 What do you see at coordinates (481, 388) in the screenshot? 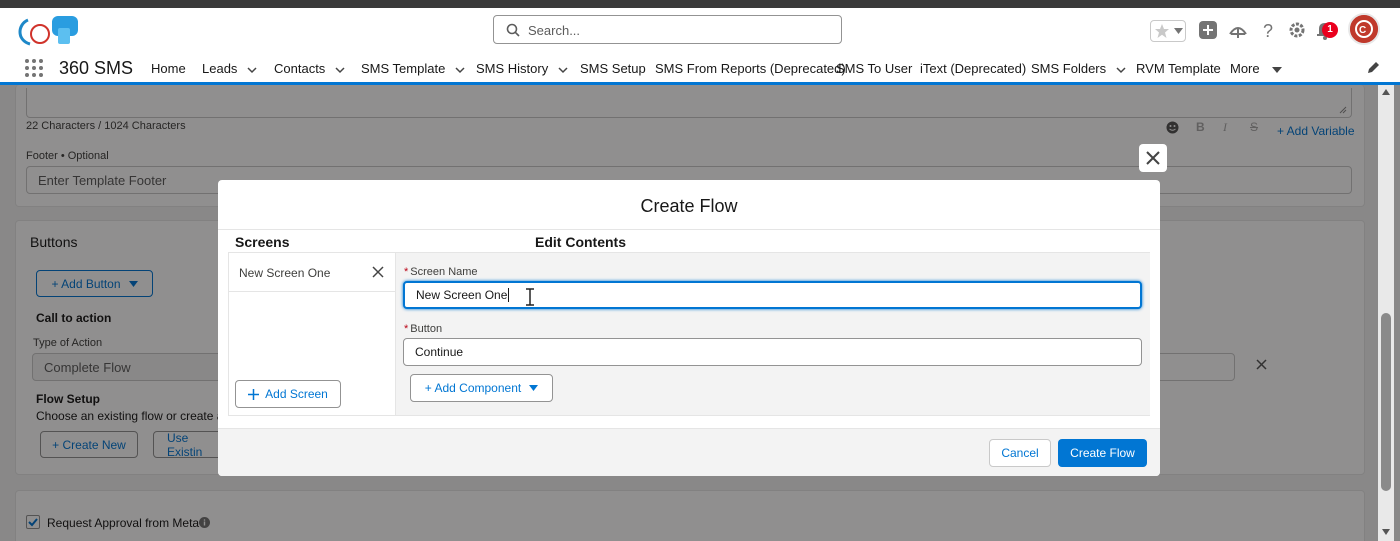
I see `add-component-button: + Add Component` at bounding box center [481, 388].